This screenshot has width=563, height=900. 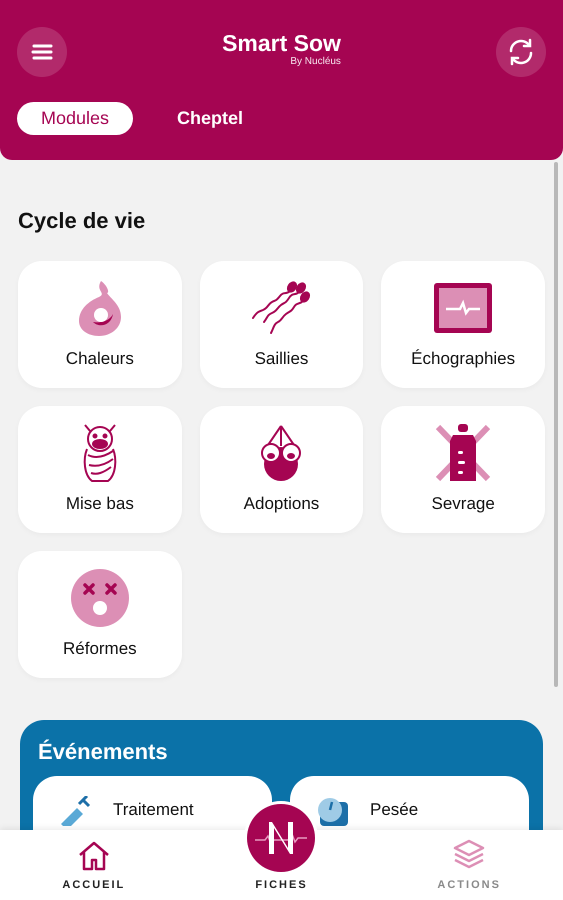 What do you see at coordinates (281, 43) in the screenshot?
I see `app-title: Smart Sow` at bounding box center [281, 43].